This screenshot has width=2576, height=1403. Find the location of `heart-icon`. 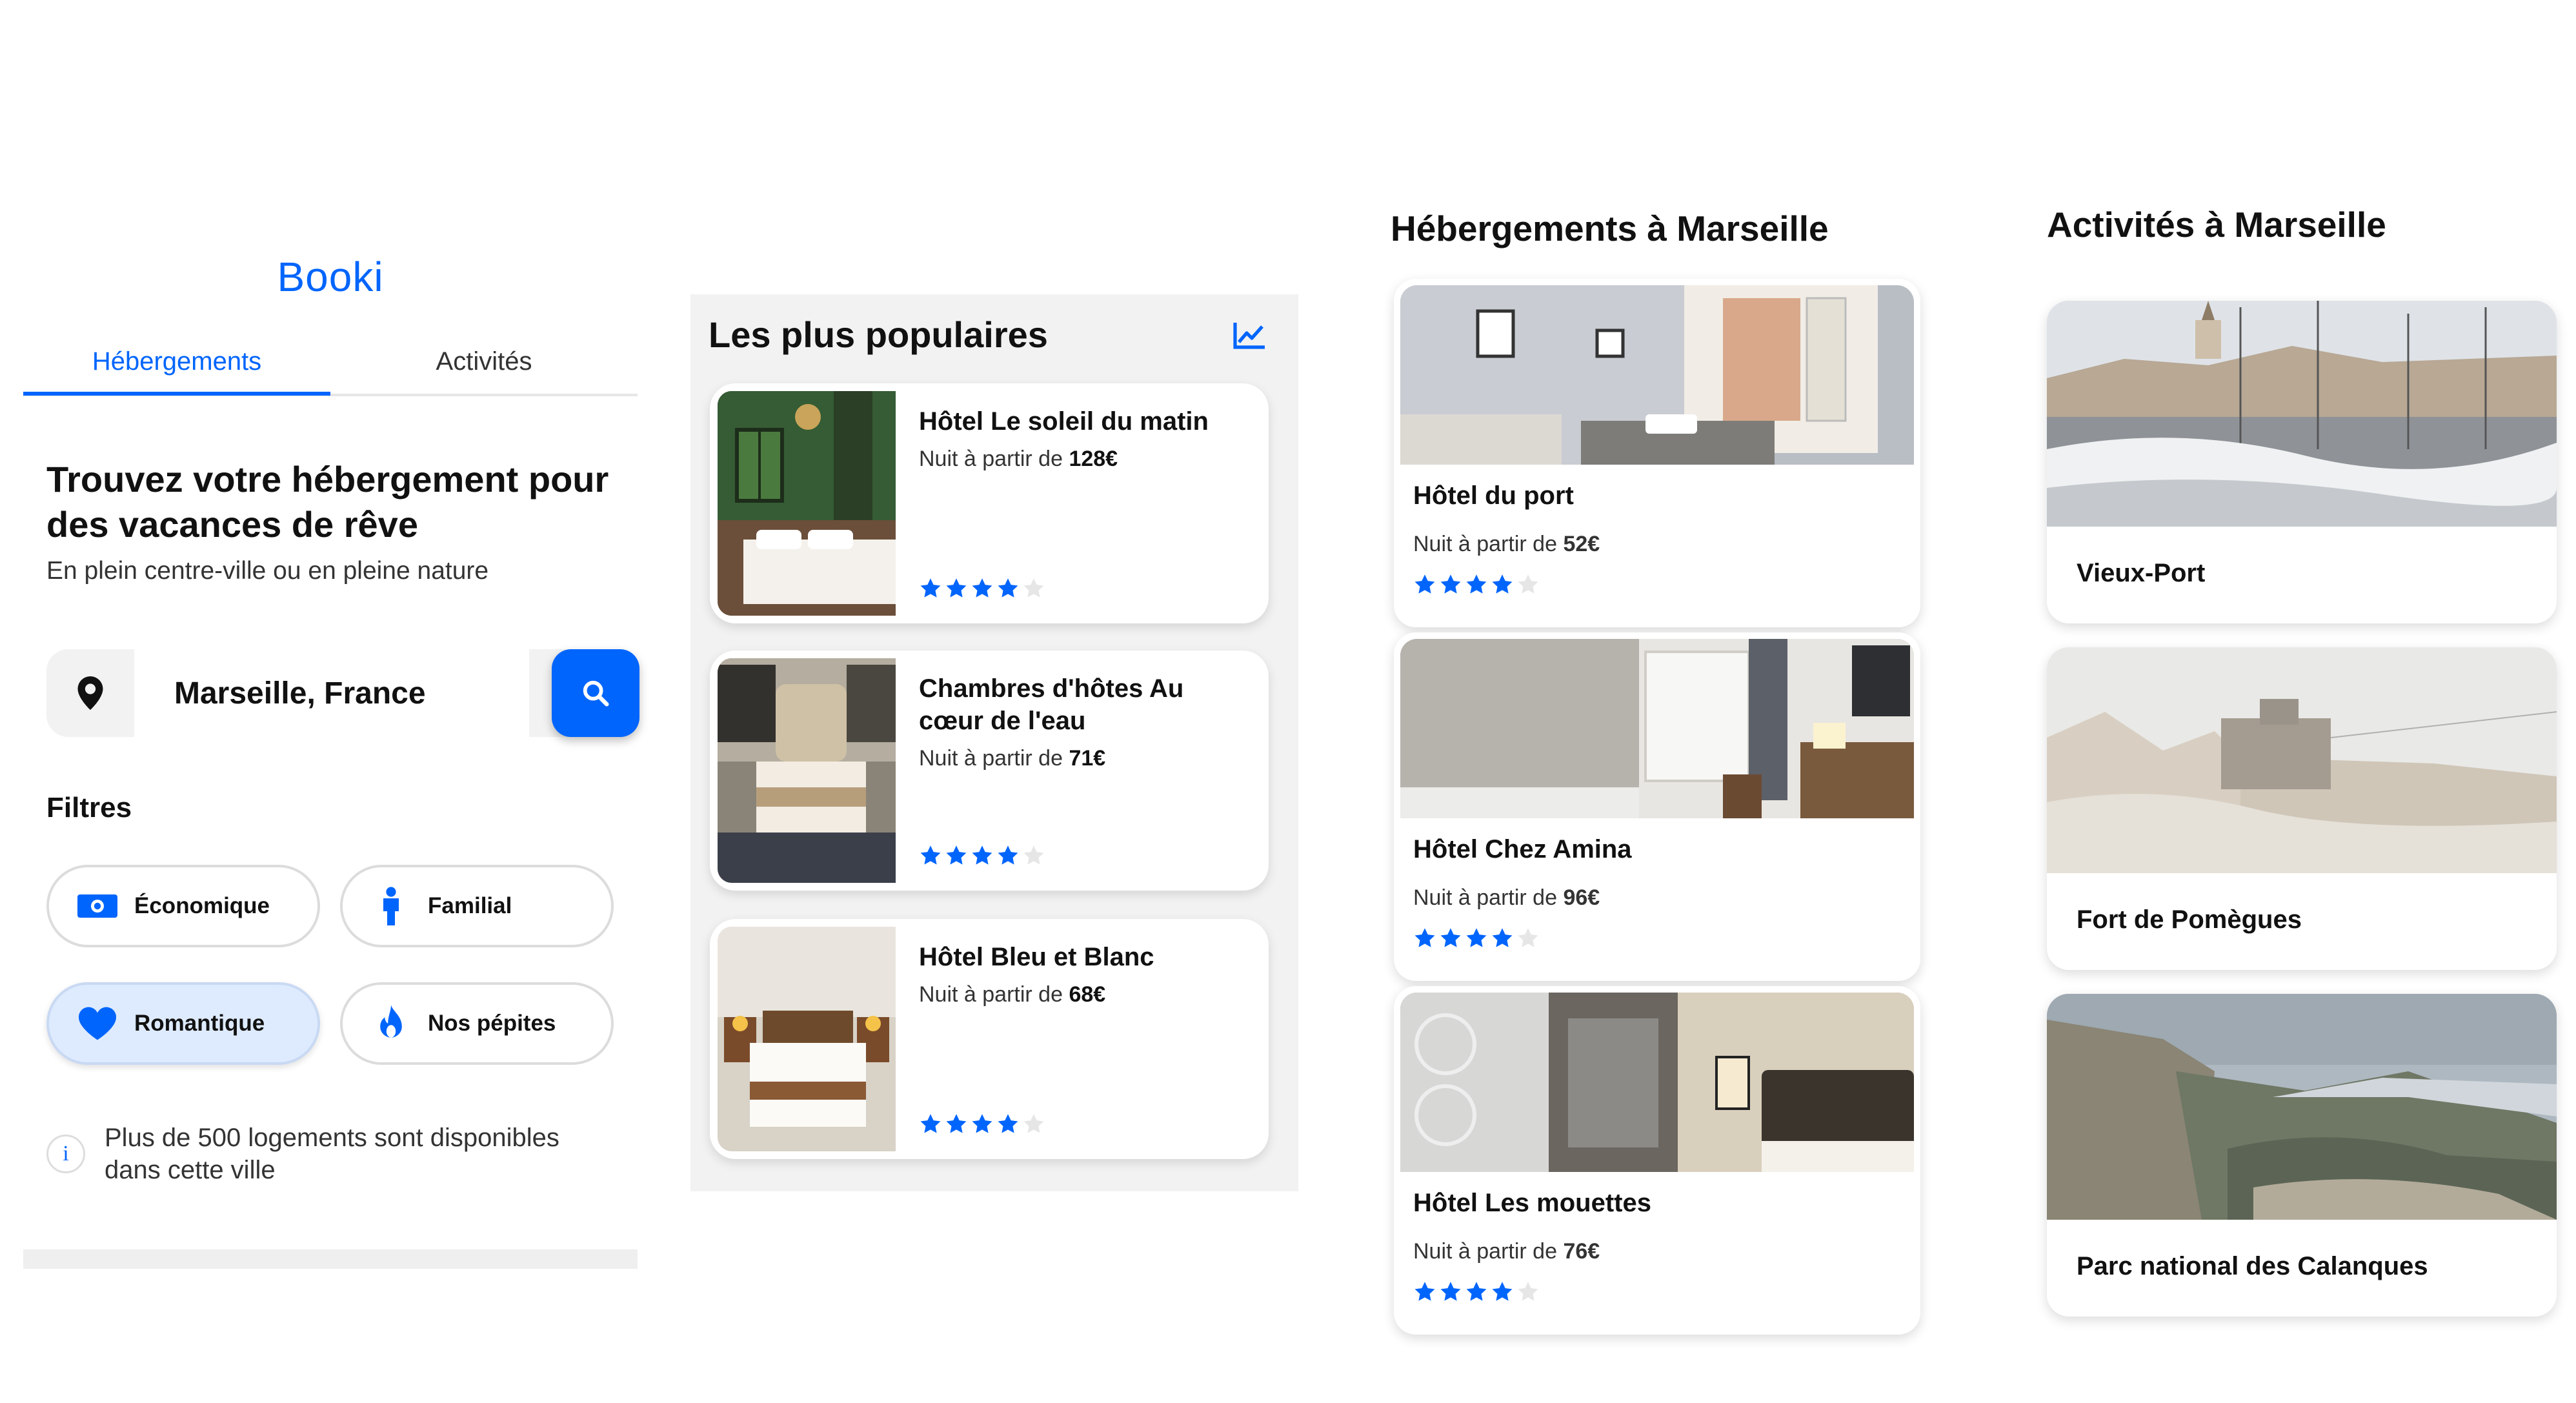

heart-icon is located at coordinates (97, 1023).